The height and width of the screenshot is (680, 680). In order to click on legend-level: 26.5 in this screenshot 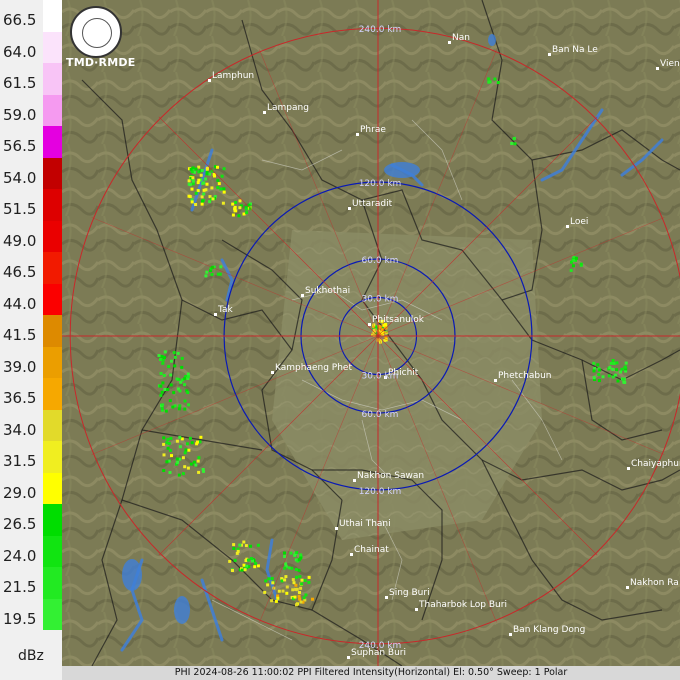, I will do `click(31, 520)`.